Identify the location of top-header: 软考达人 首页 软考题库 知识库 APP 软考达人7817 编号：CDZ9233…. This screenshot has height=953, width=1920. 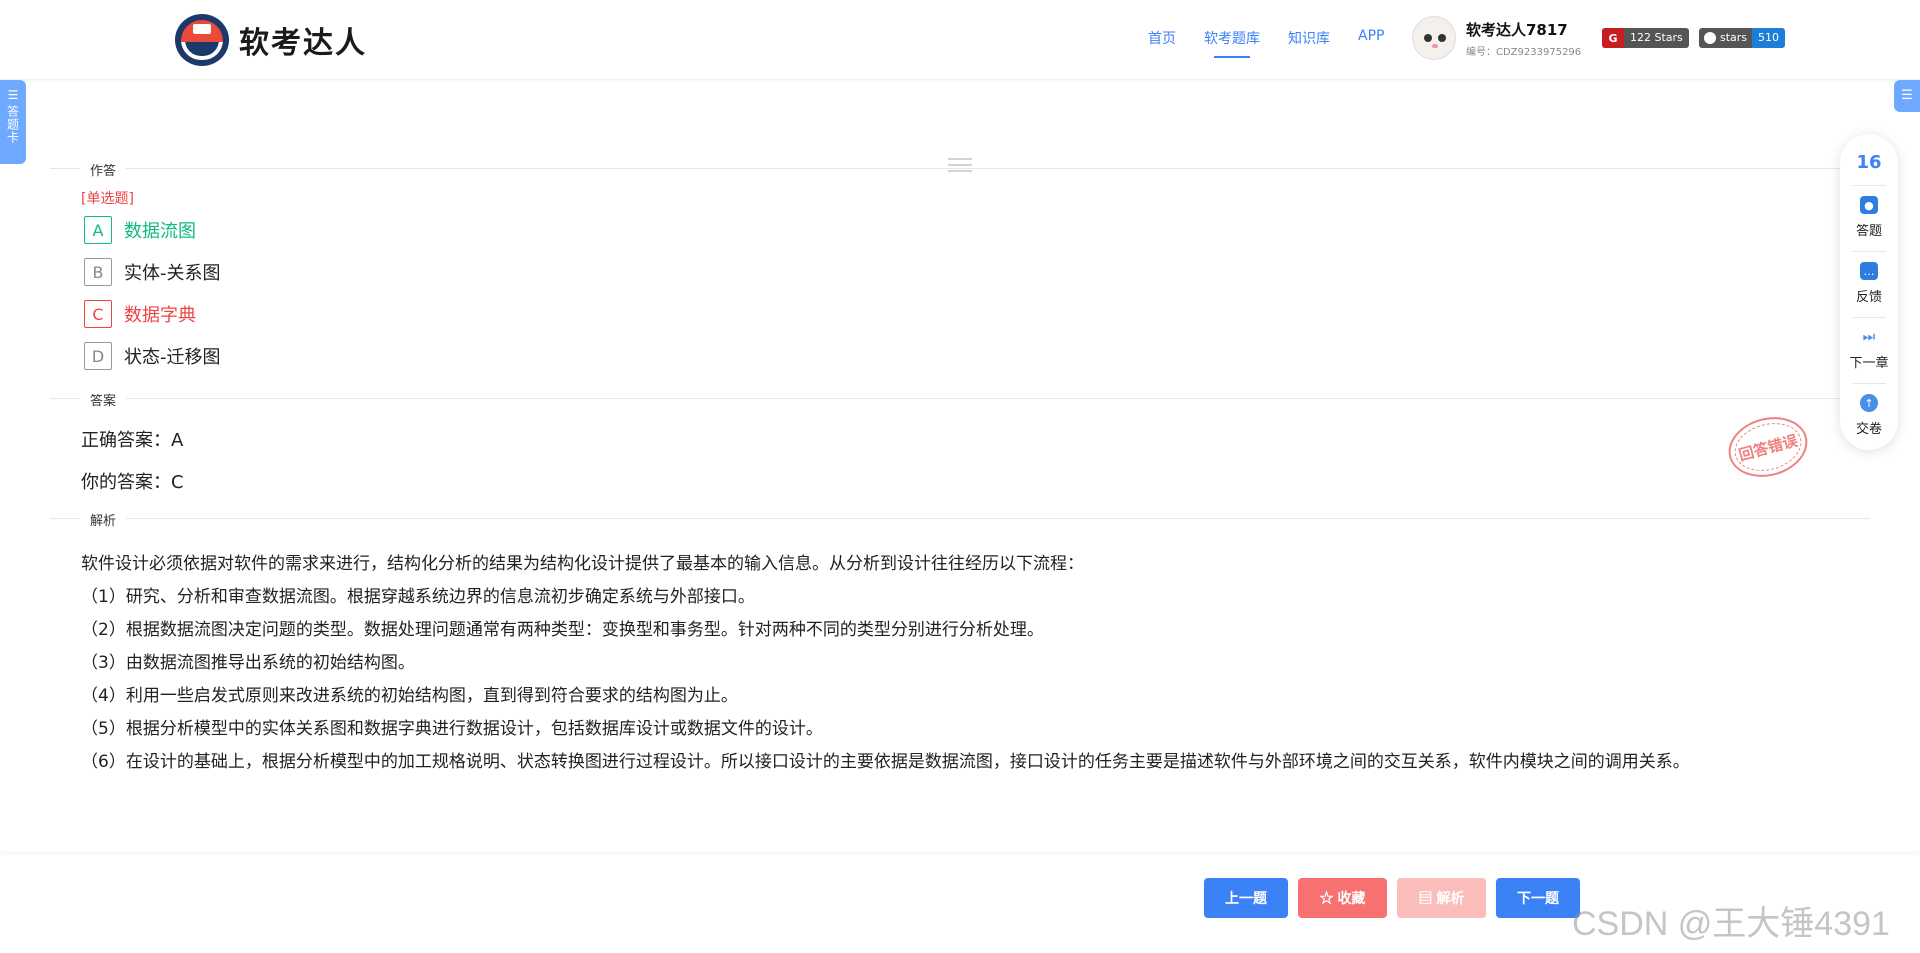
(960, 40).